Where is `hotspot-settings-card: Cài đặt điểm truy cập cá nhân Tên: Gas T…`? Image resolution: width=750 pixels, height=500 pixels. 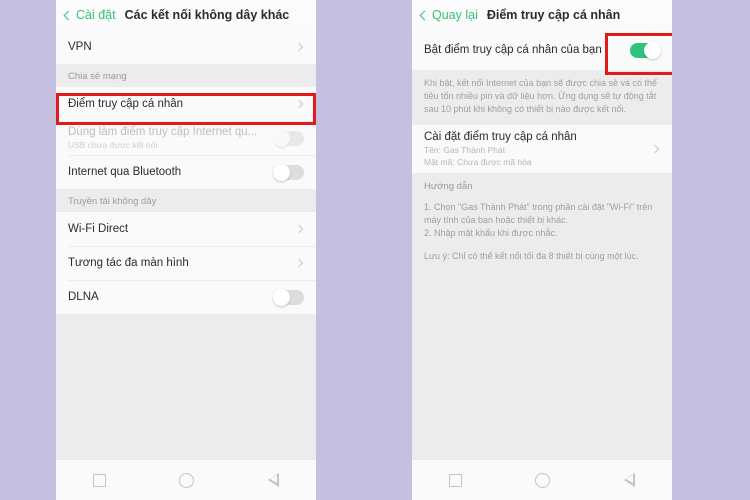 hotspot-settings-card: Cài đặt điểm truy cập cá nhân Tên: Gas T… is located at coordinates (542, 149).